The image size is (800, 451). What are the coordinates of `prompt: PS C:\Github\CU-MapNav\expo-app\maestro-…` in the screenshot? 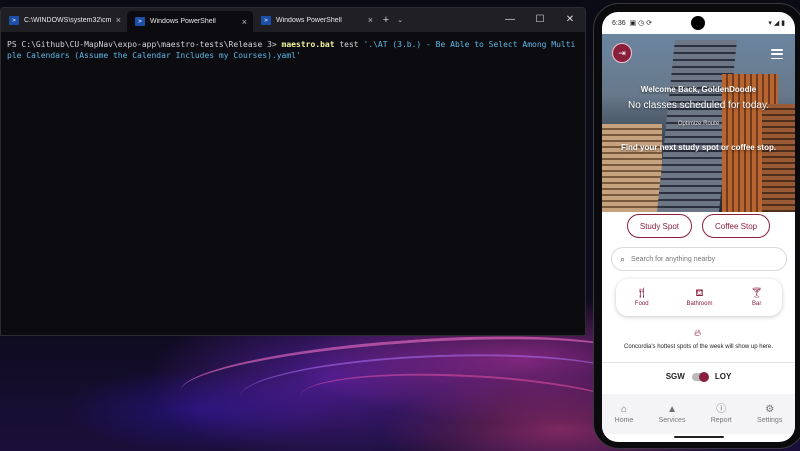 It's located at (144, 44).